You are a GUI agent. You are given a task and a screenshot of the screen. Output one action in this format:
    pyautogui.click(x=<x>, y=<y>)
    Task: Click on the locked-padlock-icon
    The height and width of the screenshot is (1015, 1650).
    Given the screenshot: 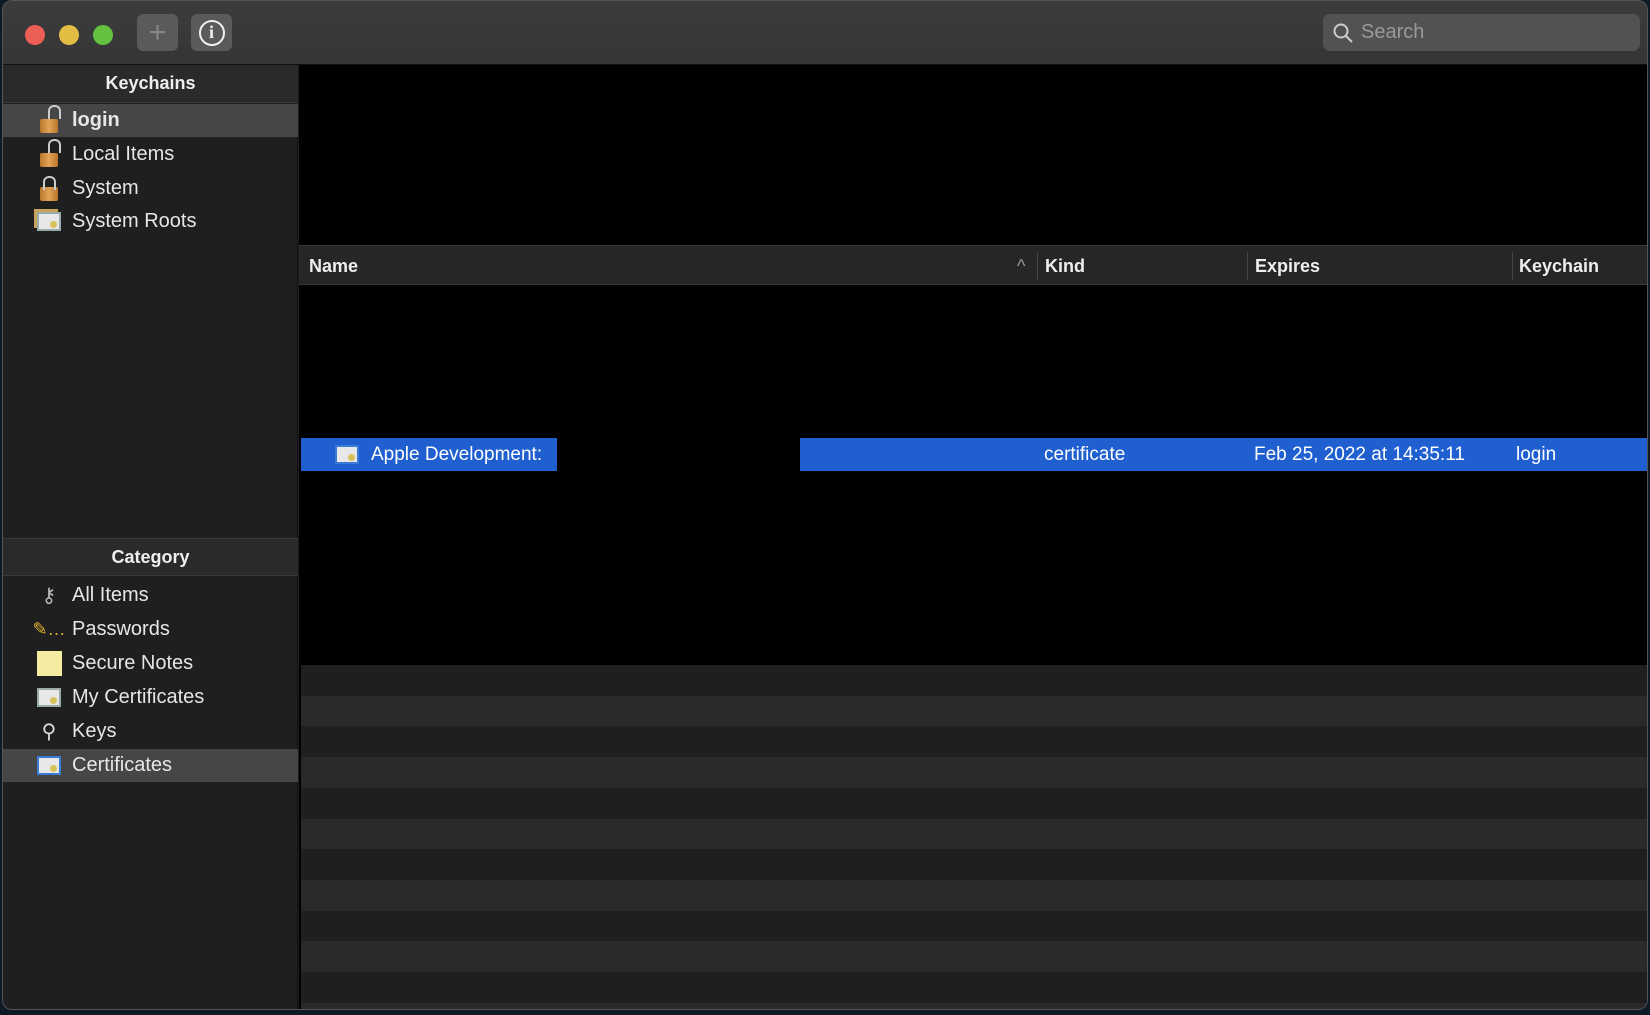 What is the action you would take?
    pyautogui.click(x=49, y=188)
    